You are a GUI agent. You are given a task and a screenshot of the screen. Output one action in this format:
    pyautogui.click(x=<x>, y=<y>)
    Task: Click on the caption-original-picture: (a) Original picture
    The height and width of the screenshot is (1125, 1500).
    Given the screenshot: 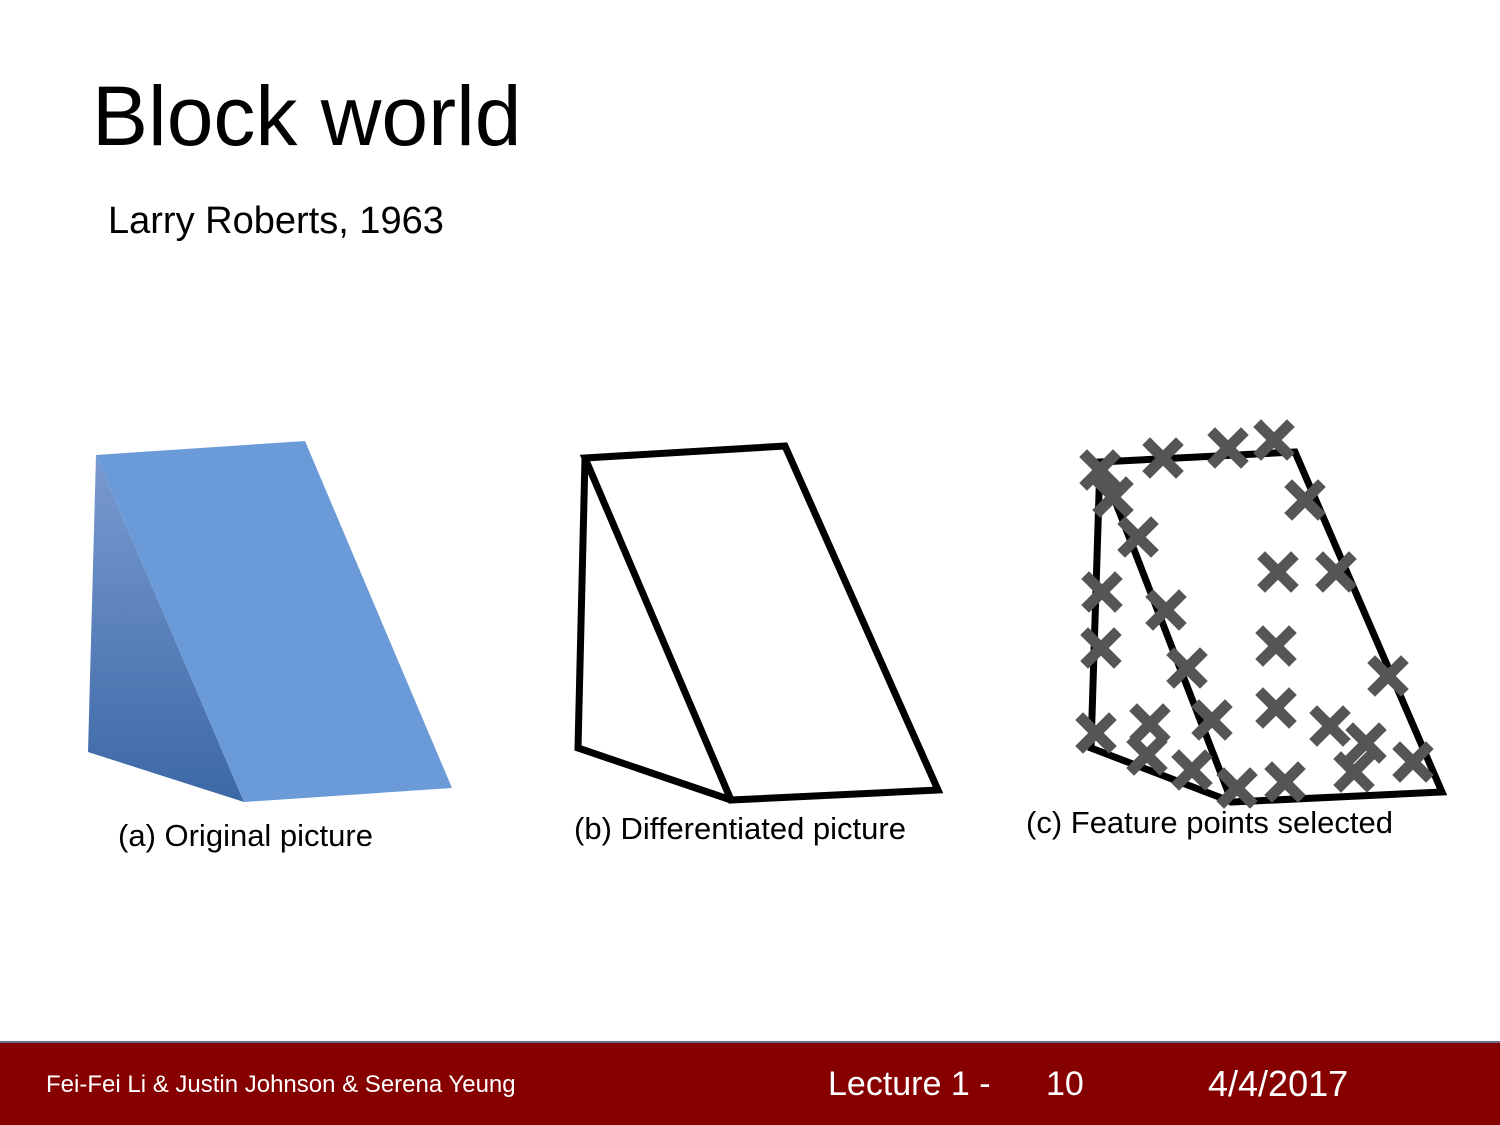 What is the action you would take?
    pyautogui.click(x=245, y=835)
    